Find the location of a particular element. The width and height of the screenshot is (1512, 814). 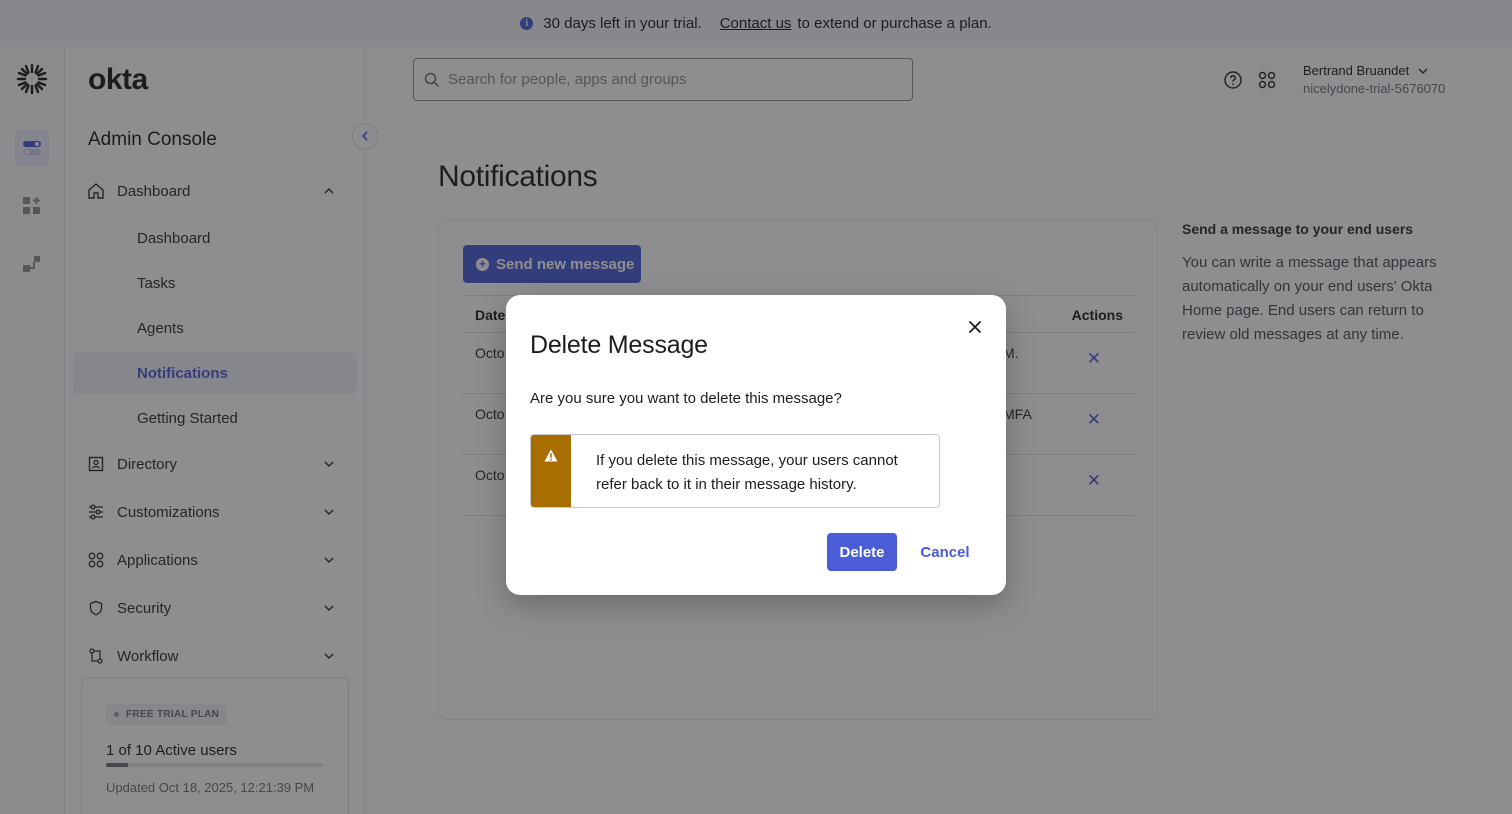

cancel-button: Cancel is located at coordinates (945, 552).